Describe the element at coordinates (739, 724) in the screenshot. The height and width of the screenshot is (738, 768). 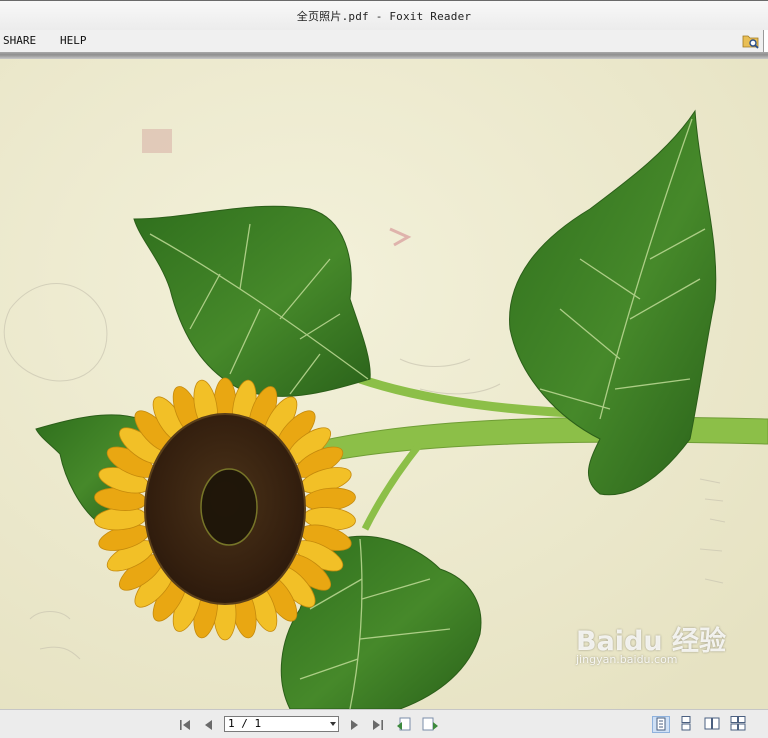
I see `continuous-facing-view-icon` at that location.